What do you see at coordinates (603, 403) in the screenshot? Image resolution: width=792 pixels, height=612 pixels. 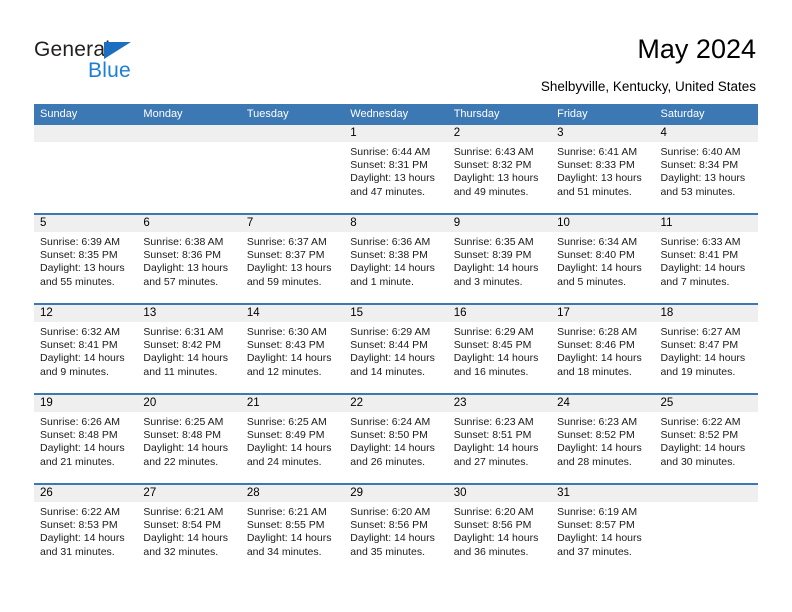 I see `day-number: 24` at bounding box center [603, 403].